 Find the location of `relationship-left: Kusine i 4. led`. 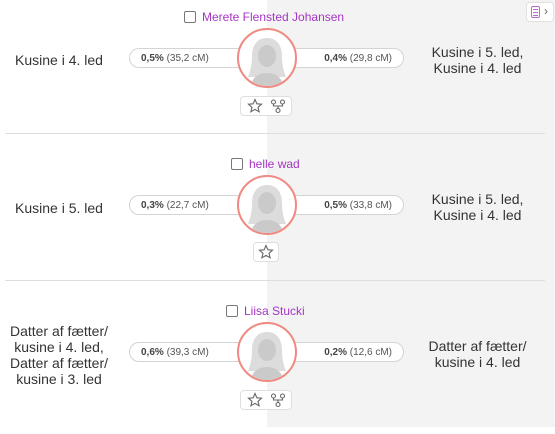

relationship-left: Kusine i 4. led is located at coordinates (59, 60).